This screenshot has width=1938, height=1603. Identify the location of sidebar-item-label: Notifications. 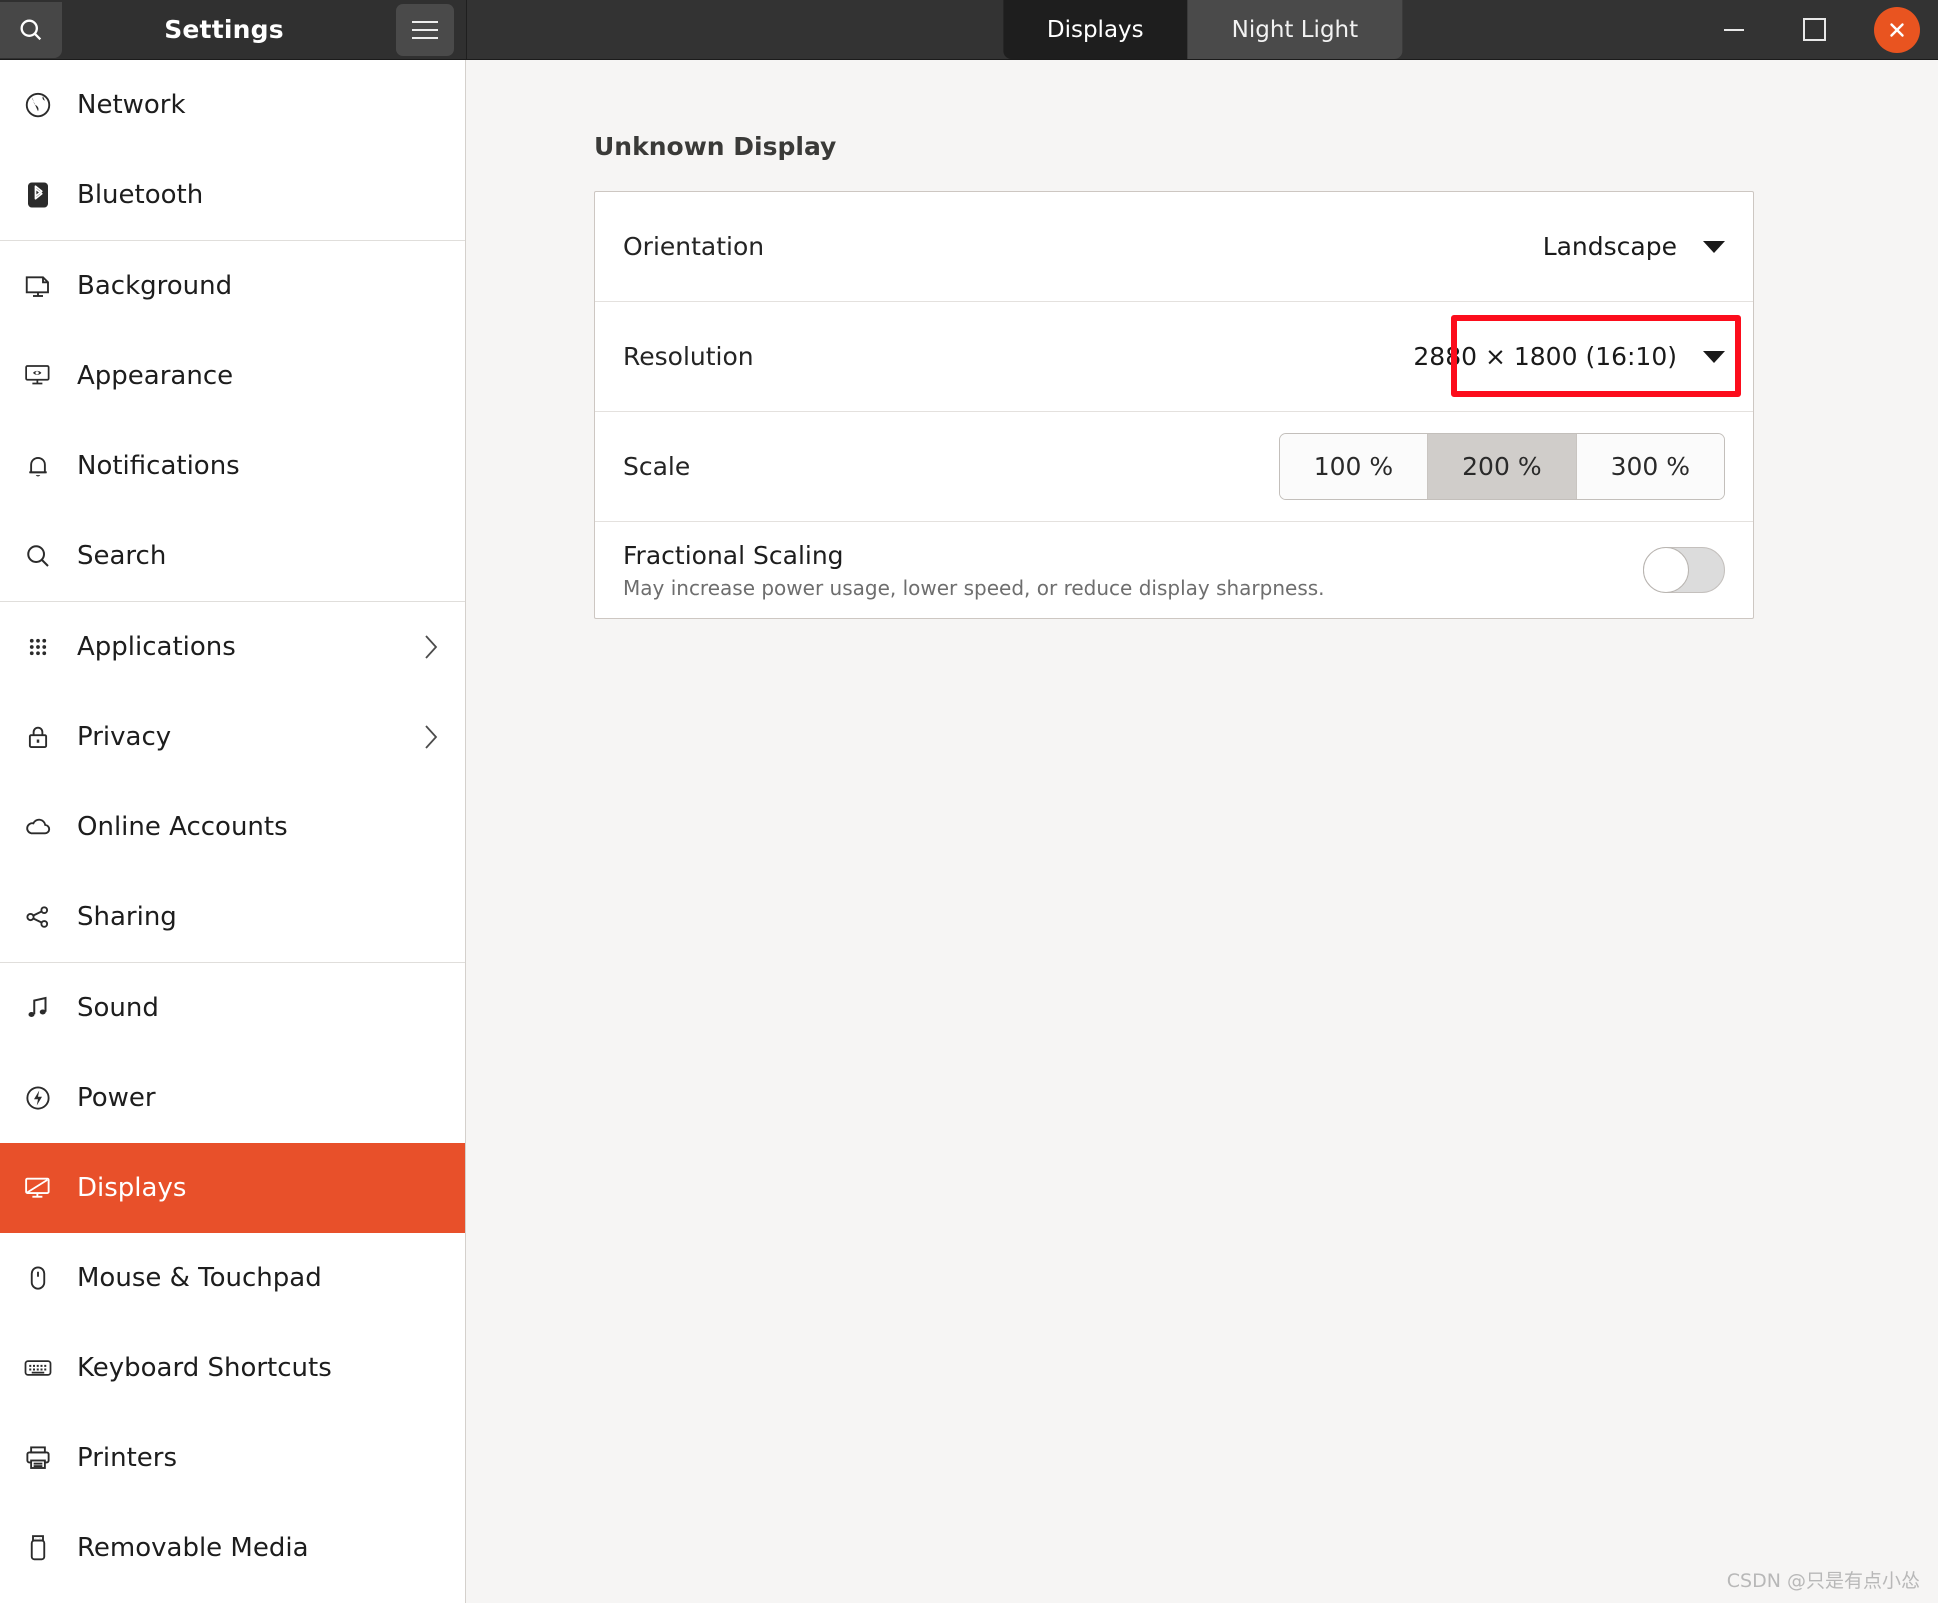
(158, 466).